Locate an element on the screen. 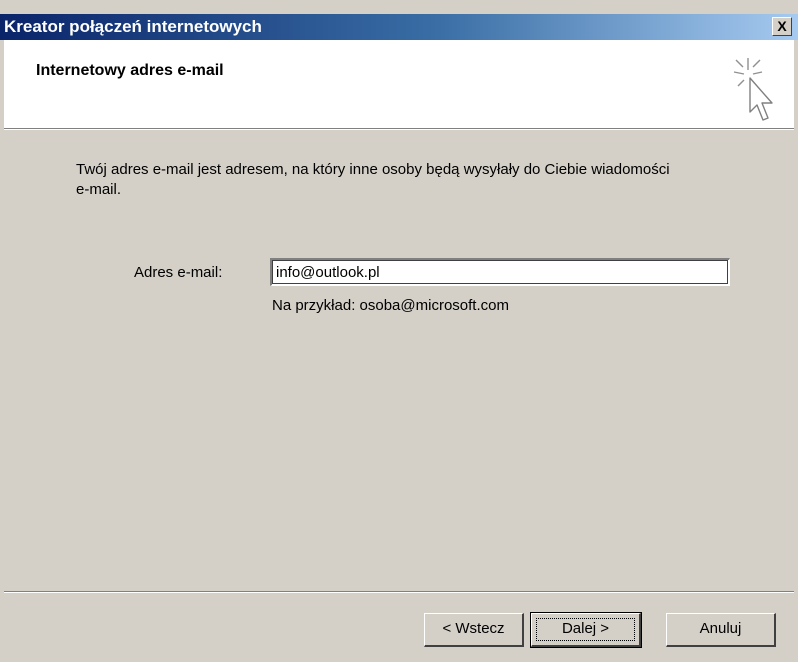 The width and height of the screenshot is (798, 662). cancel-button: Anuluj is located at coordinates (721, 630).